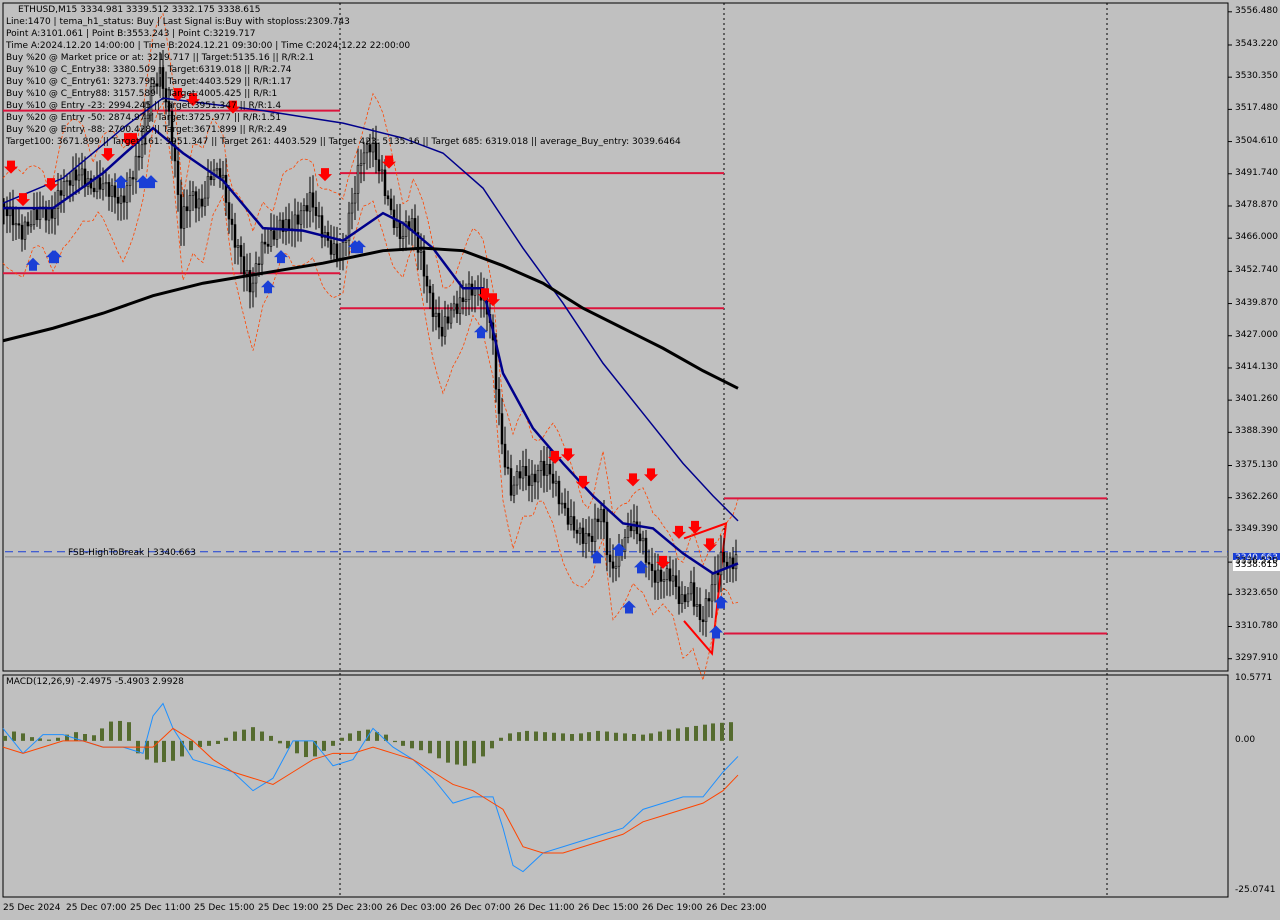 The width and height of the screenshot is (1280, 920). I want to click on price-tick-label: 3336.520, so click(1256, 561).